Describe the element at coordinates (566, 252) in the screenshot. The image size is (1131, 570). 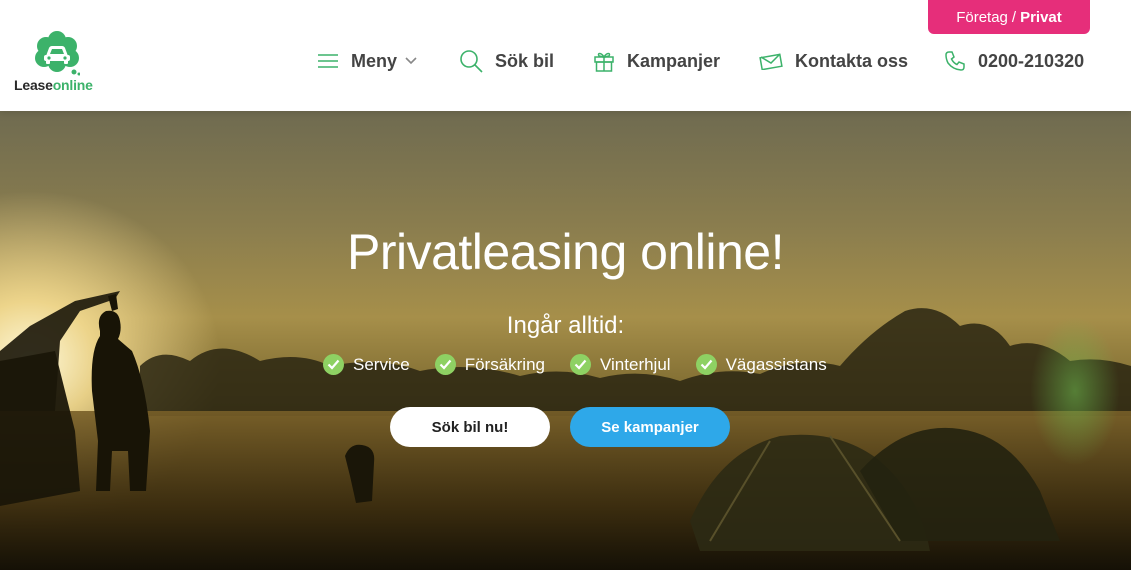
I see `hero-title: Privatleasing online!` at that location.